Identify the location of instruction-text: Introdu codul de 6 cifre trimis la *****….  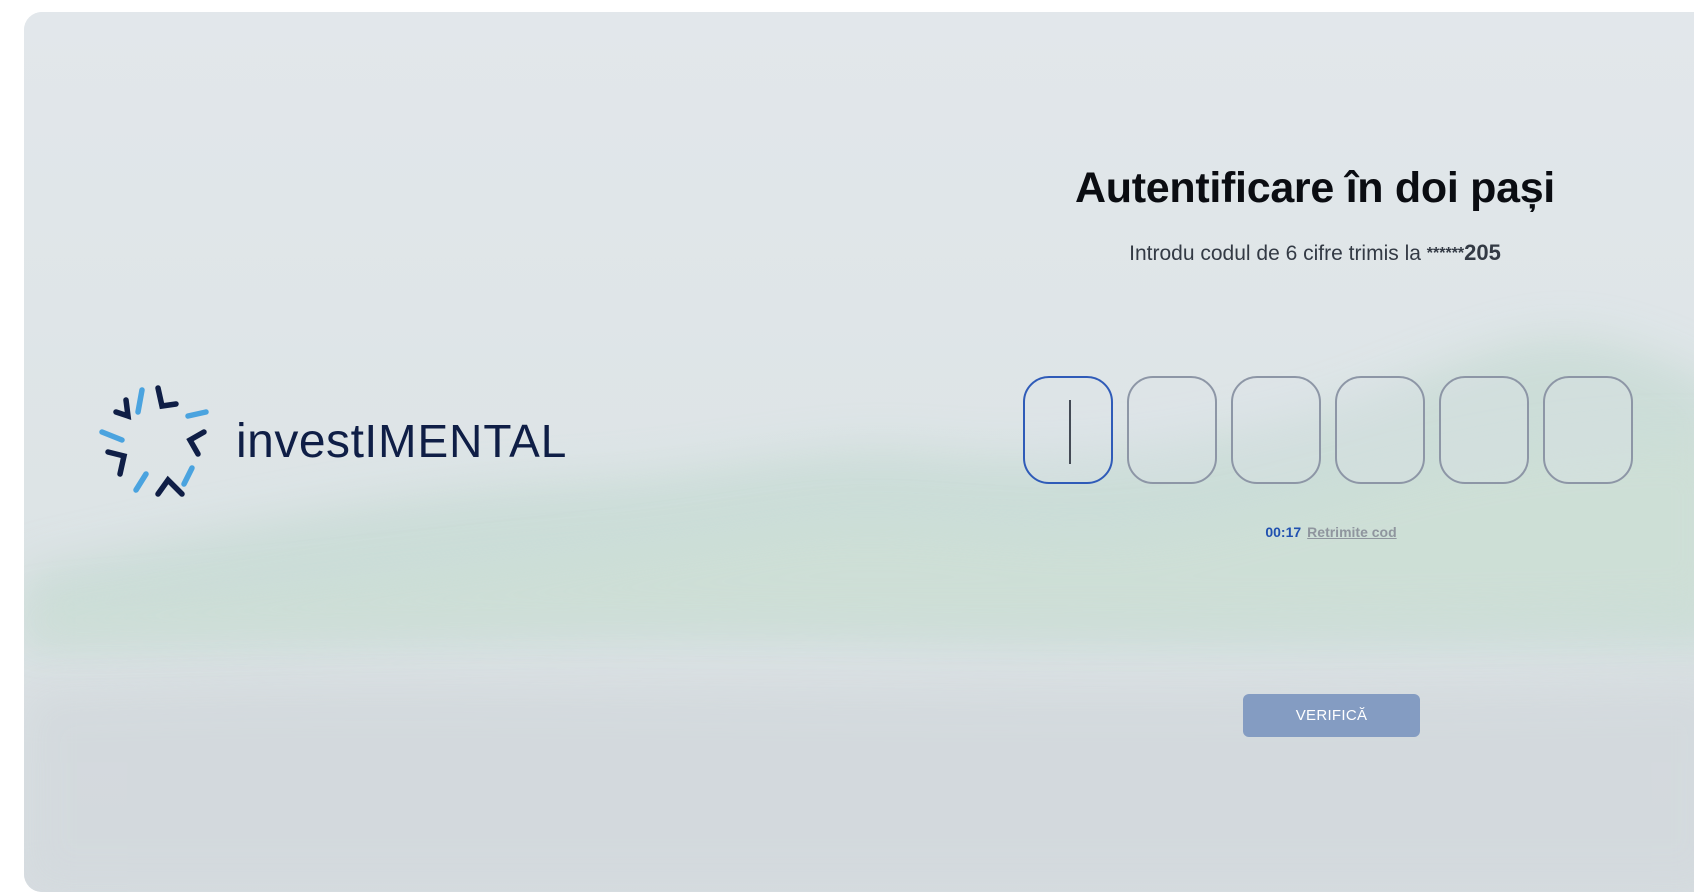
(1315, 253).